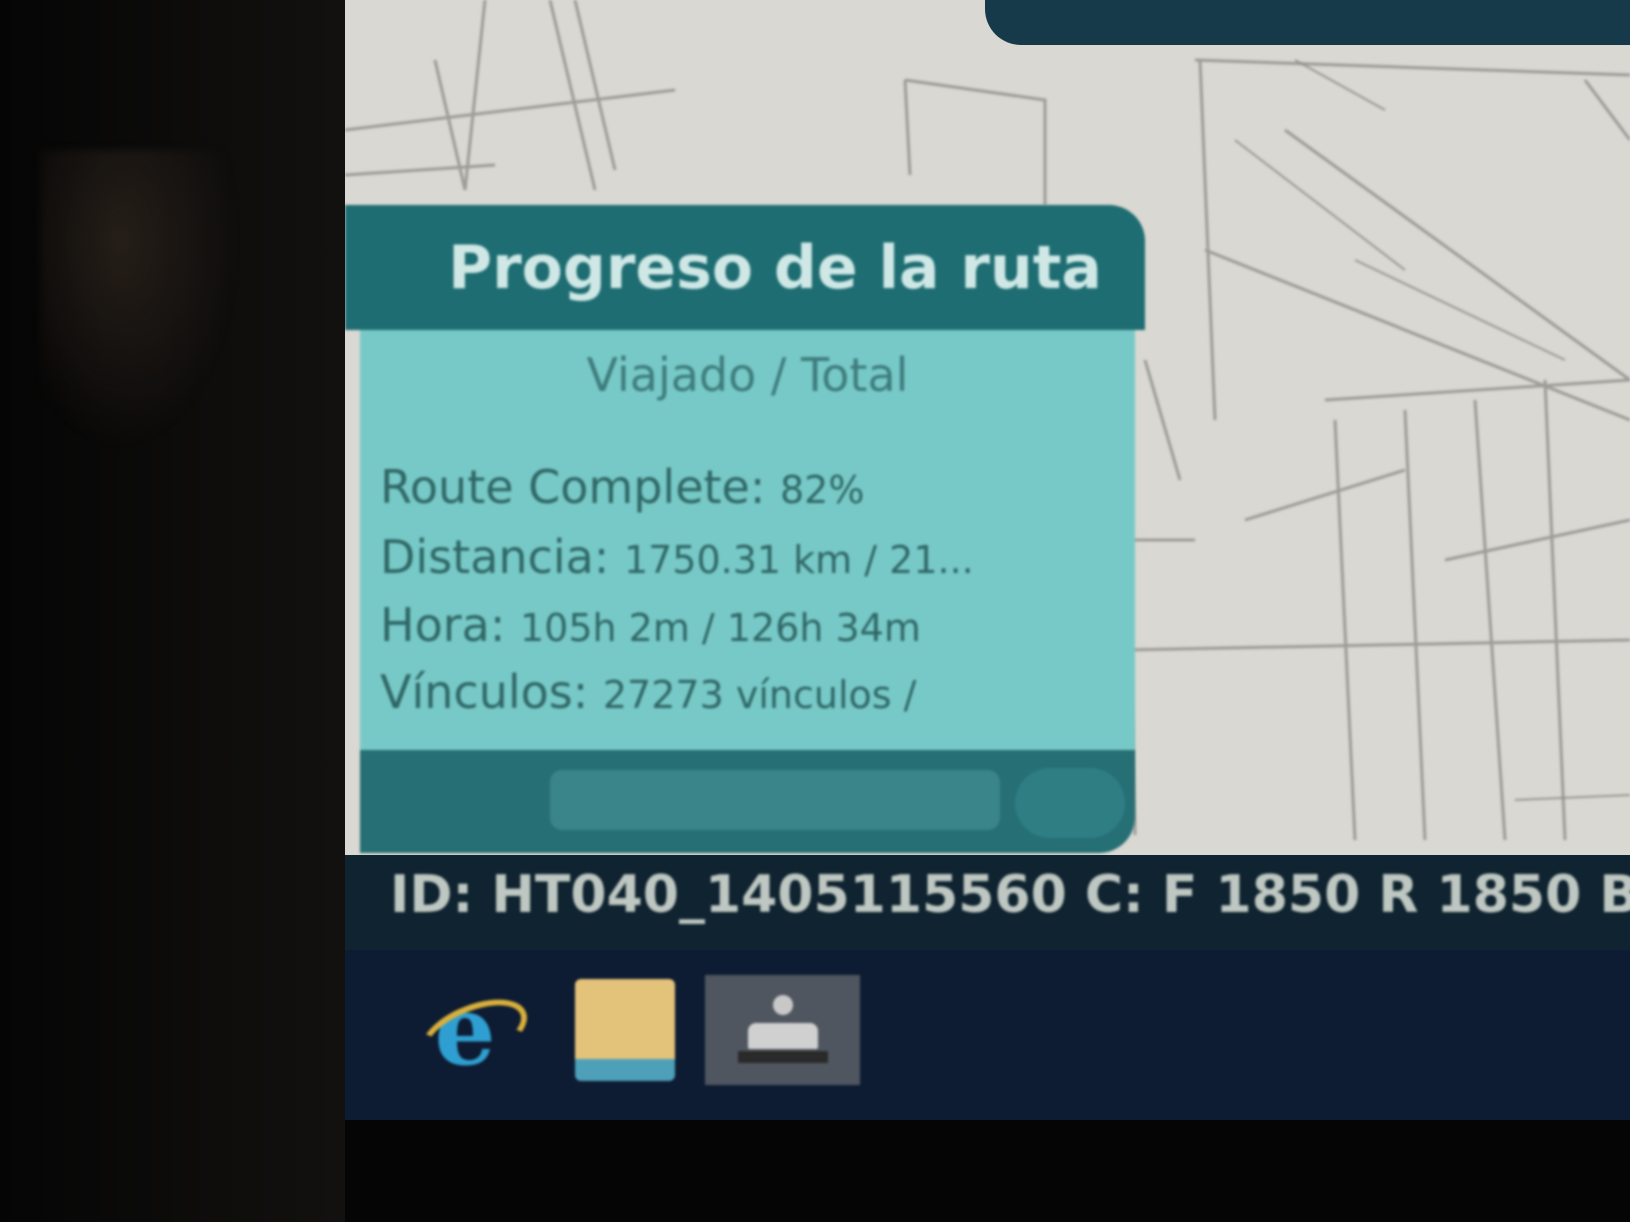 This screenshot has width=1630, height=1222. I want to click on taskbar: e, so click(987, 1035).